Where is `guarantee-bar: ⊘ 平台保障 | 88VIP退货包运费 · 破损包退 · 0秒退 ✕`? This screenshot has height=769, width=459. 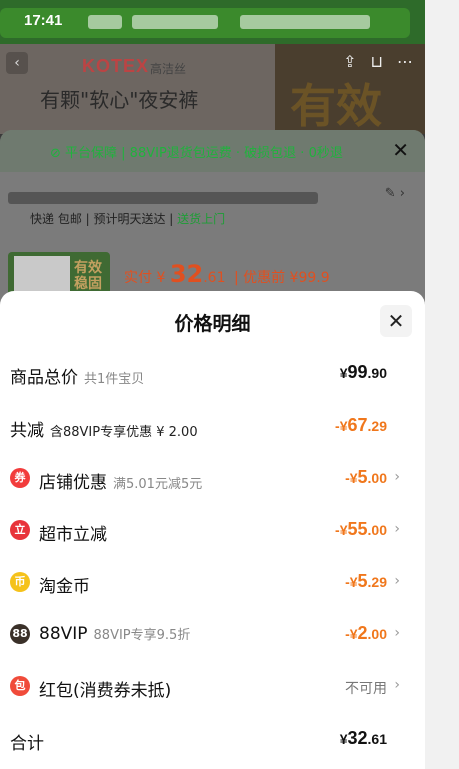
guarantee-bar: ⊘ 平台保障 | 88VIP退货包运费 · 破损包退 · 0秒退 ✕ is located at coordinates (212, 151).